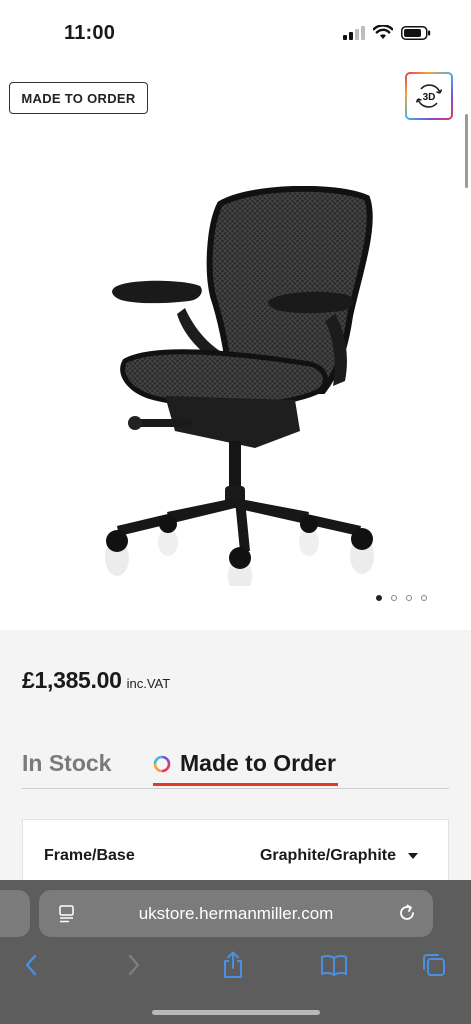 The image size is (471, 1024). Describe the element at coordinates (466, 151) in the screenshot. I see `page-scroll-indicator` at that location.